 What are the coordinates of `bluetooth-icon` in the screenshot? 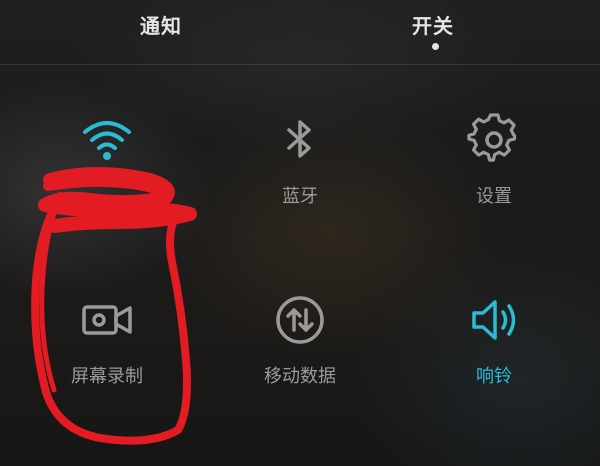 It's located at (299, 139).